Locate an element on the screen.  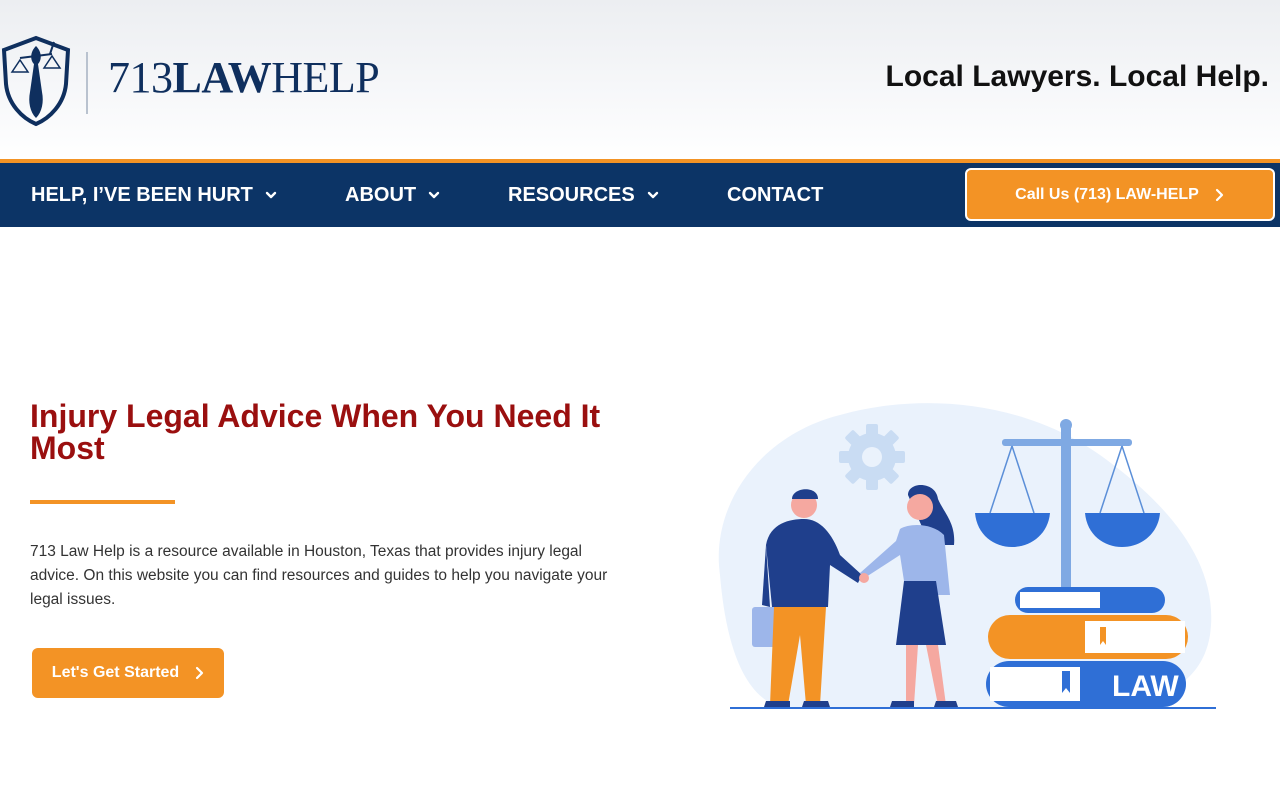
call-us-button: Call Us (713) LAW-HELP is located at coordinates (1120, 194).